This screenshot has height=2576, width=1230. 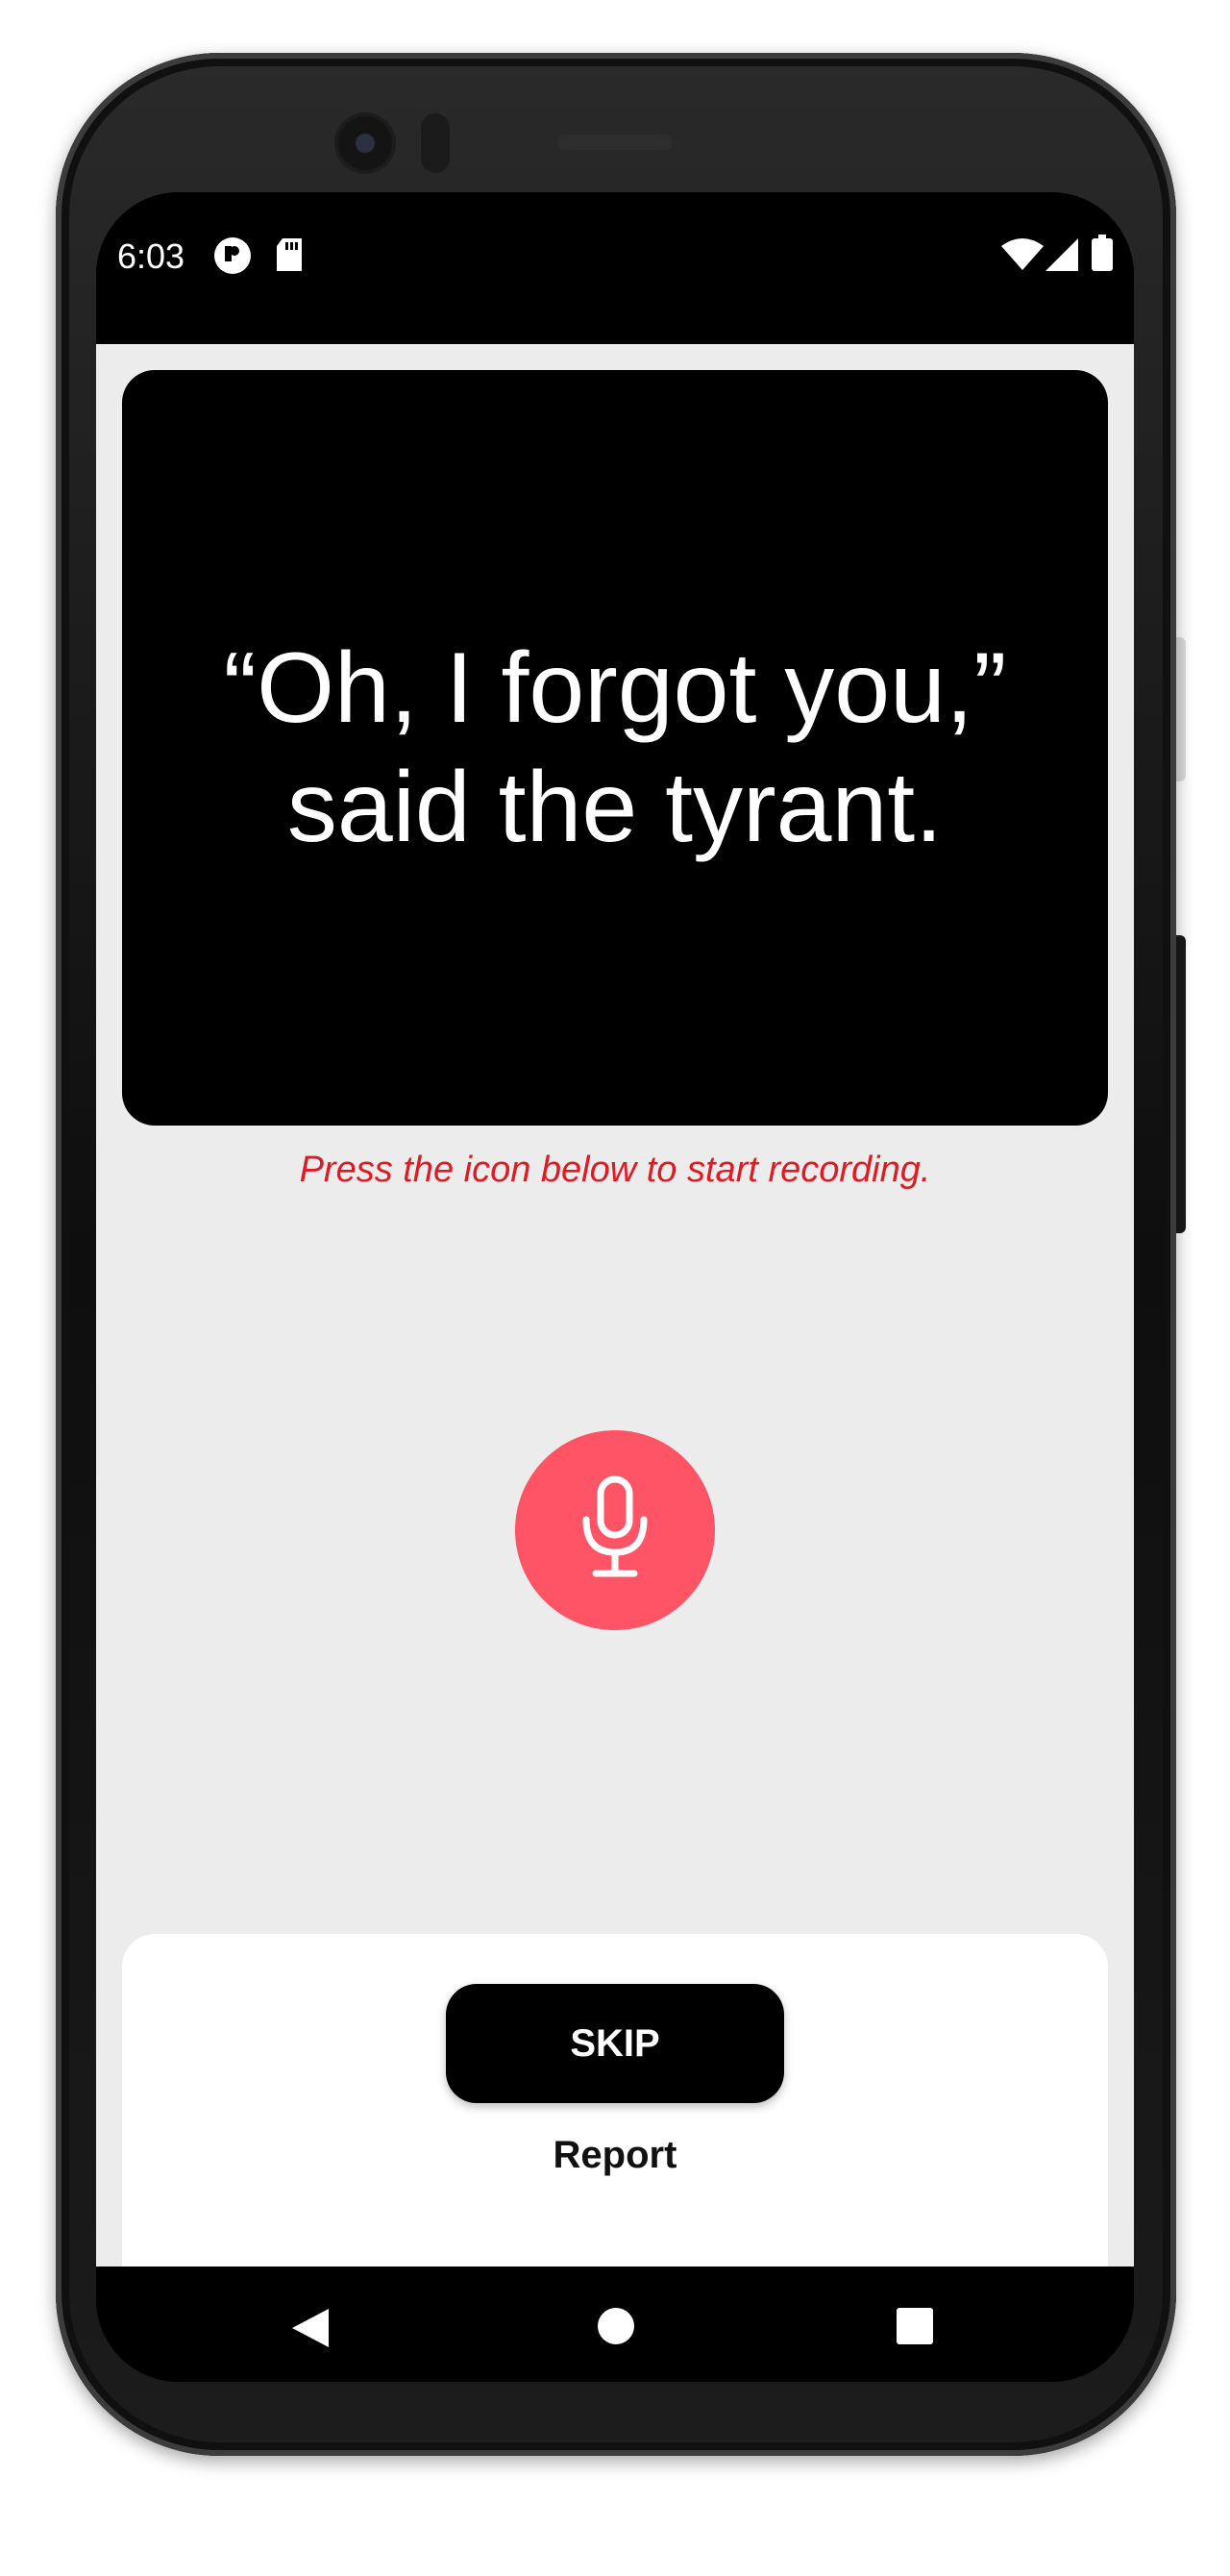 I want to click on microphone-icon, so click(x=615, y=1531).